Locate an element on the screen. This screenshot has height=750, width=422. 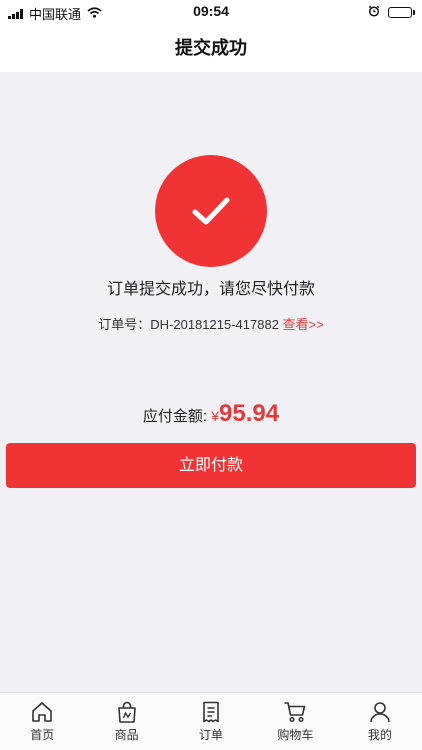
amount-due: 应付金额: ¥95.94 is located at coordinates (211, 414).